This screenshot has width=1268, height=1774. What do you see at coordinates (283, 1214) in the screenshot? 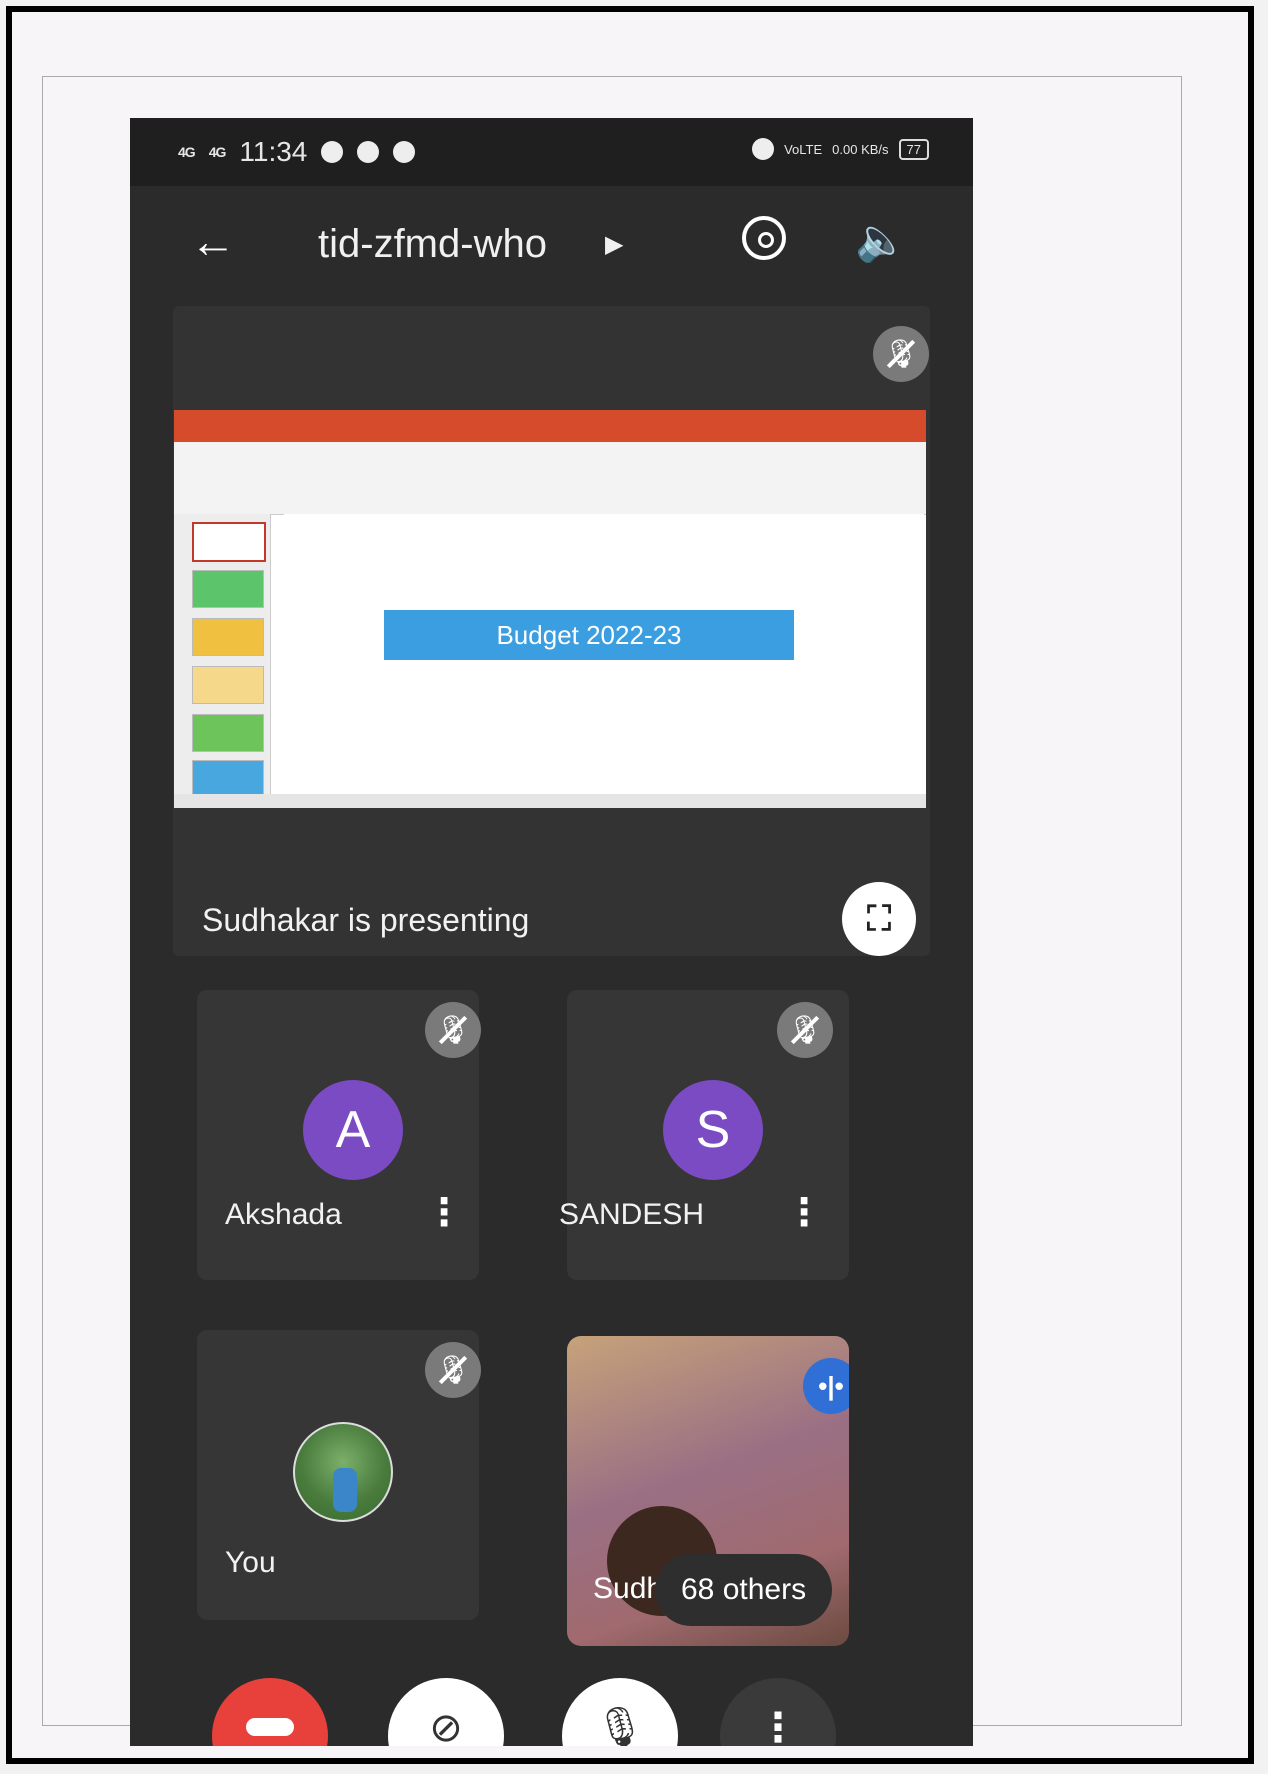
I see `participant-name: Akshada` at bounding box center [283, 1214].